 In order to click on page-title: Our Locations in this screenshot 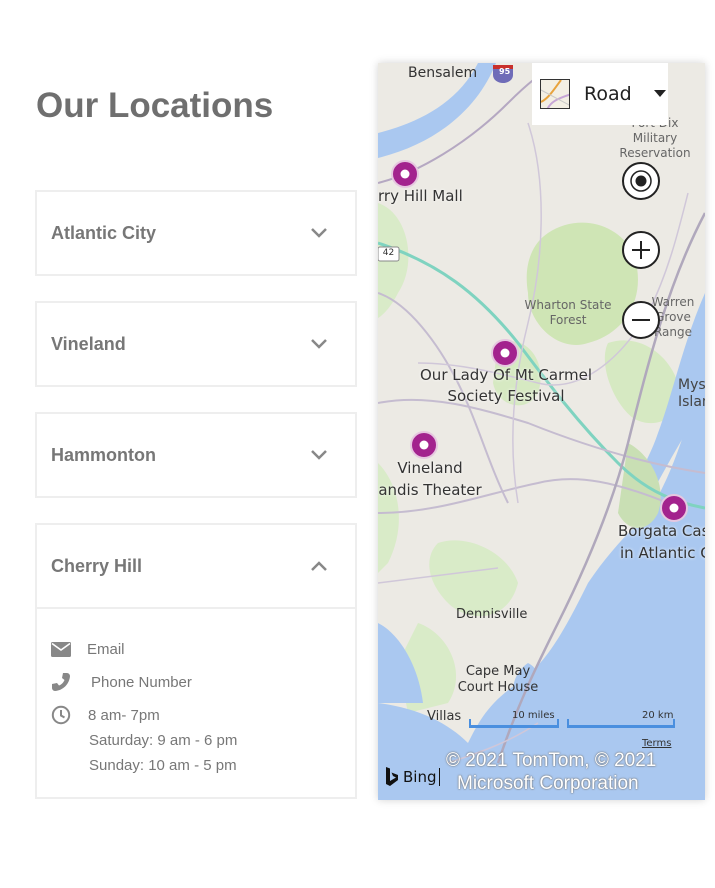, I will do `click(155, 105)`.